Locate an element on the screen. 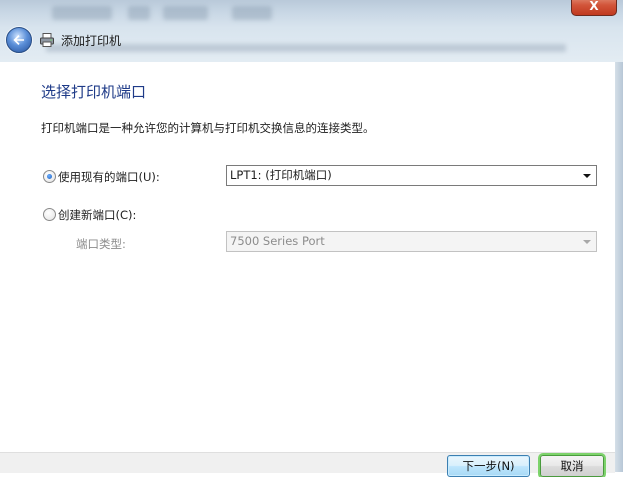 The width and height of the screenshot is (623, 477). window-border is located at coordinates (619, 267).